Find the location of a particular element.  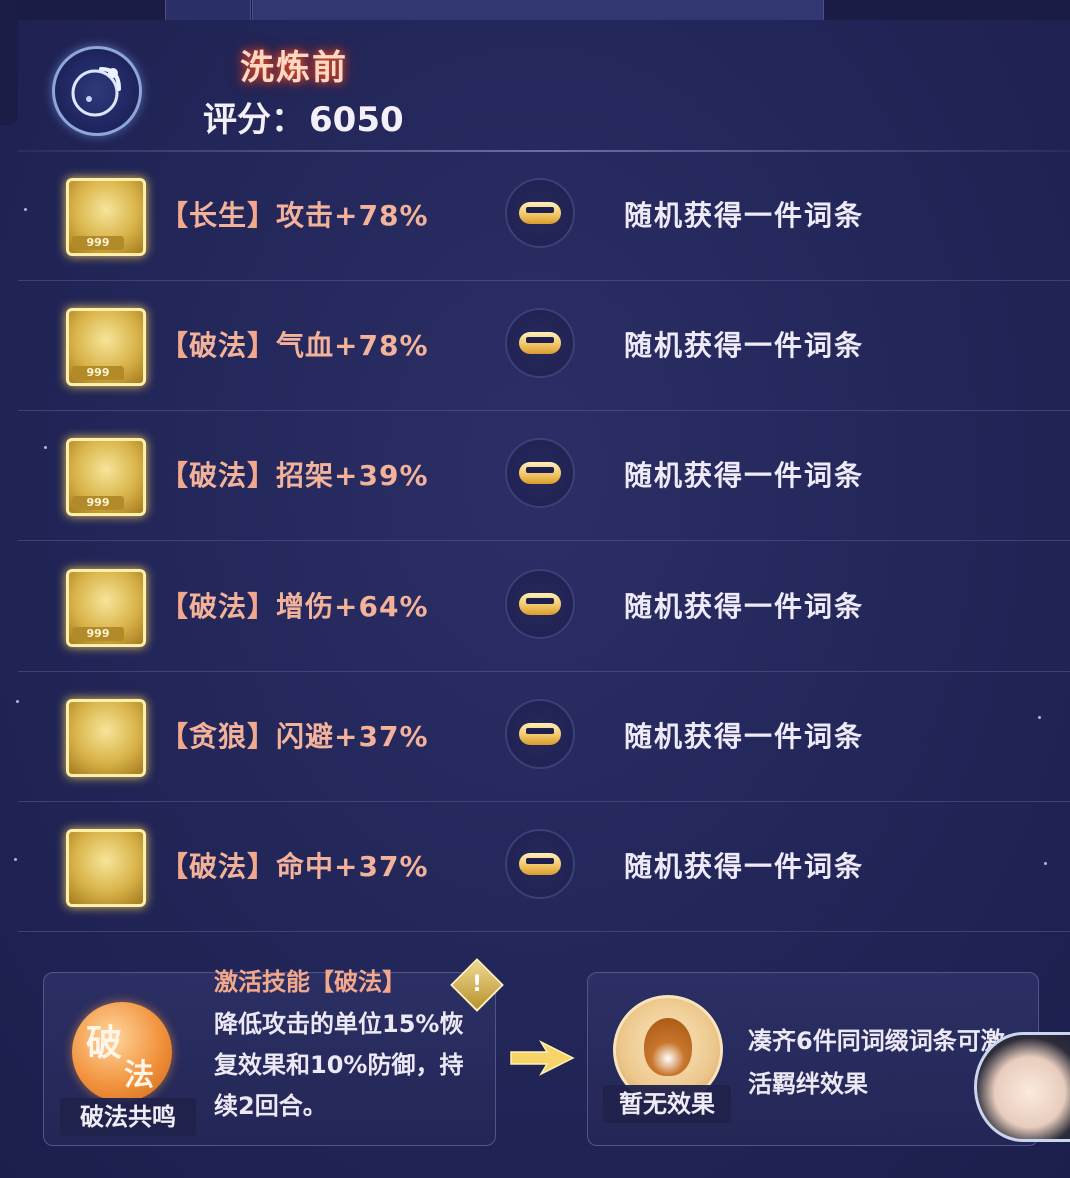

attribute-stat: 攻击+78% is located at coordinates (352, 215).